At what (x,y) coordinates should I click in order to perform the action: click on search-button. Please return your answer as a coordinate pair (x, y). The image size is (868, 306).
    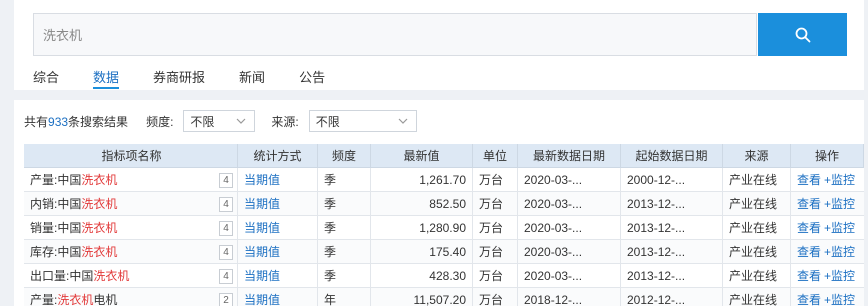
    Looking at the image, I should click on (802, 34).